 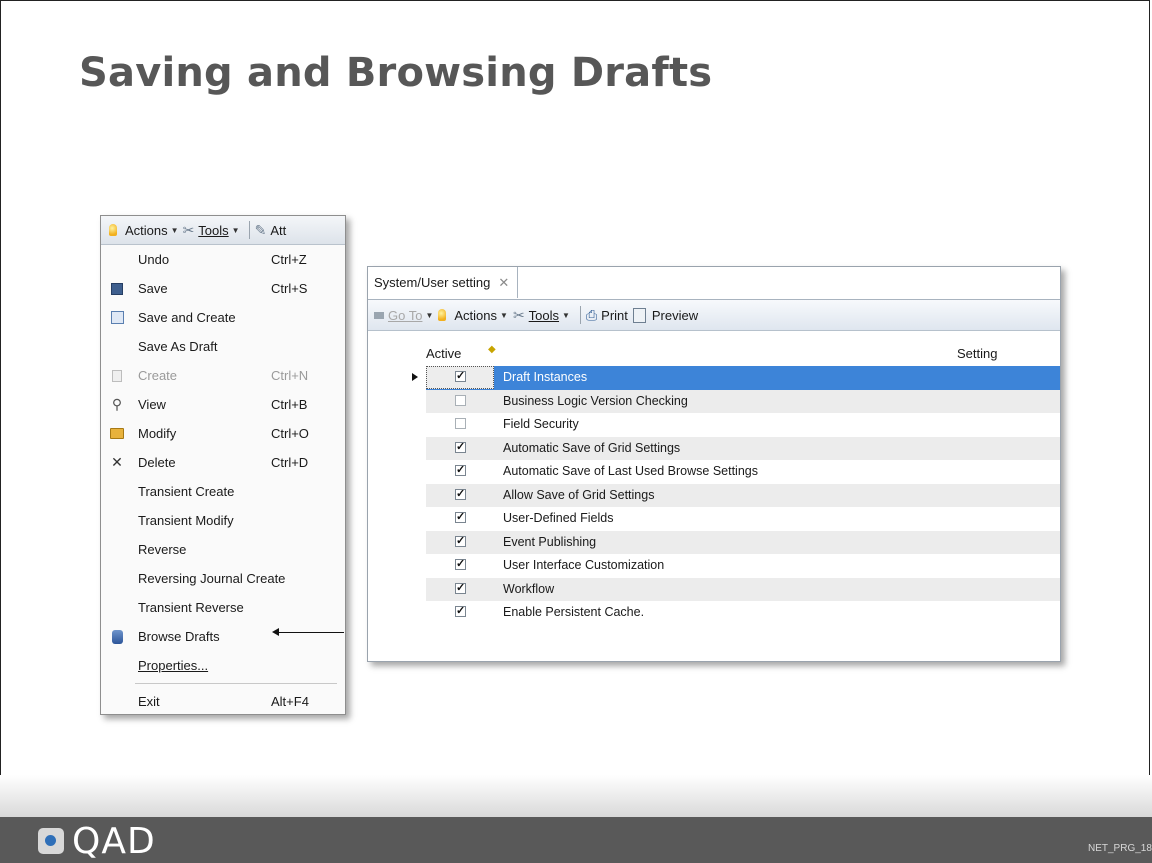 I want to click on setting-label: Workflow, so click(x=529, y=588).